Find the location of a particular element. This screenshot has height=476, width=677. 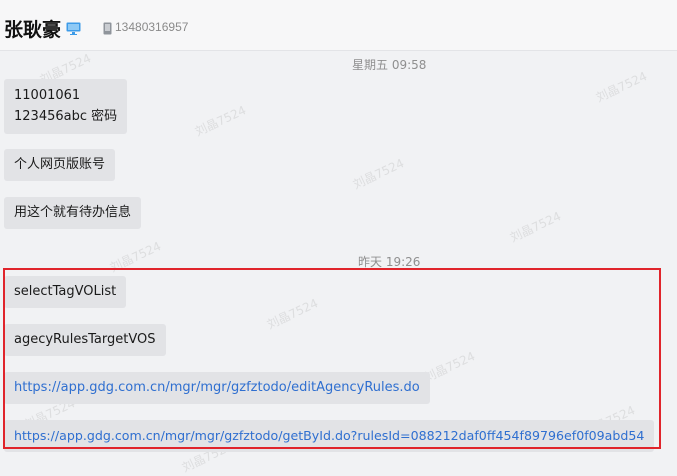

chat-header: 张耿豪 13480316957 is located at coordinates (338, 25).